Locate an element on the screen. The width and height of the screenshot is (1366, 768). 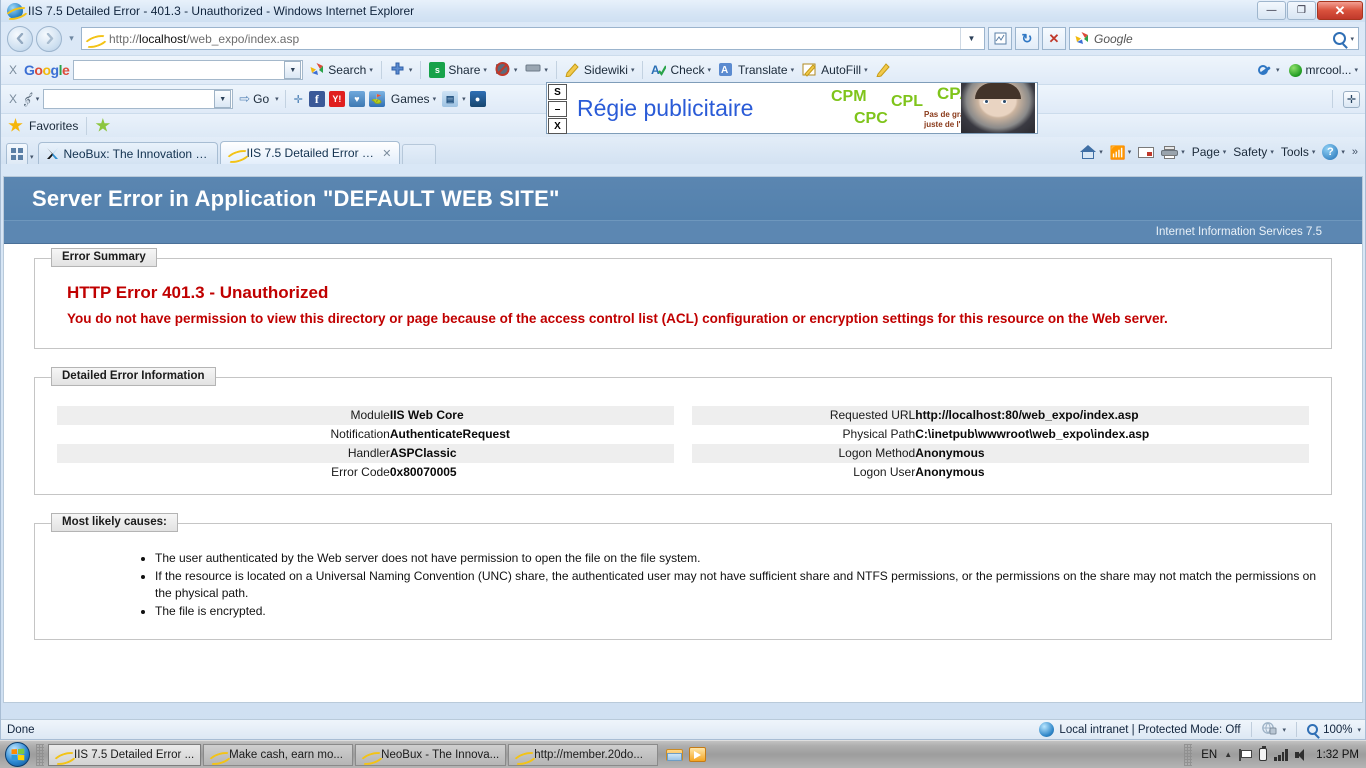
explorer-icon is located at coordinates (675, 755).